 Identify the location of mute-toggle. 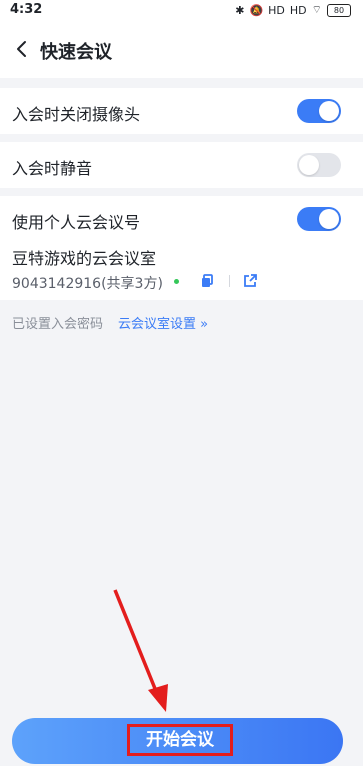
(319, 165).